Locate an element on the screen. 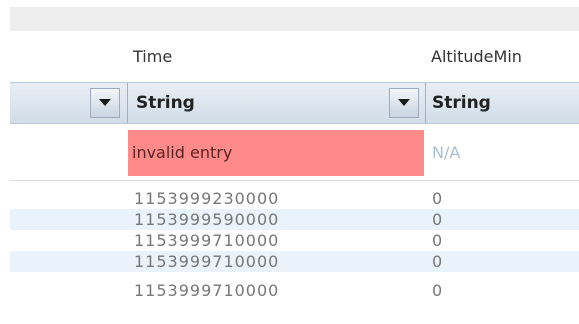 This screenshot has height=324, width=579. type-dropdown-previous is located at coordinates (105, 103).